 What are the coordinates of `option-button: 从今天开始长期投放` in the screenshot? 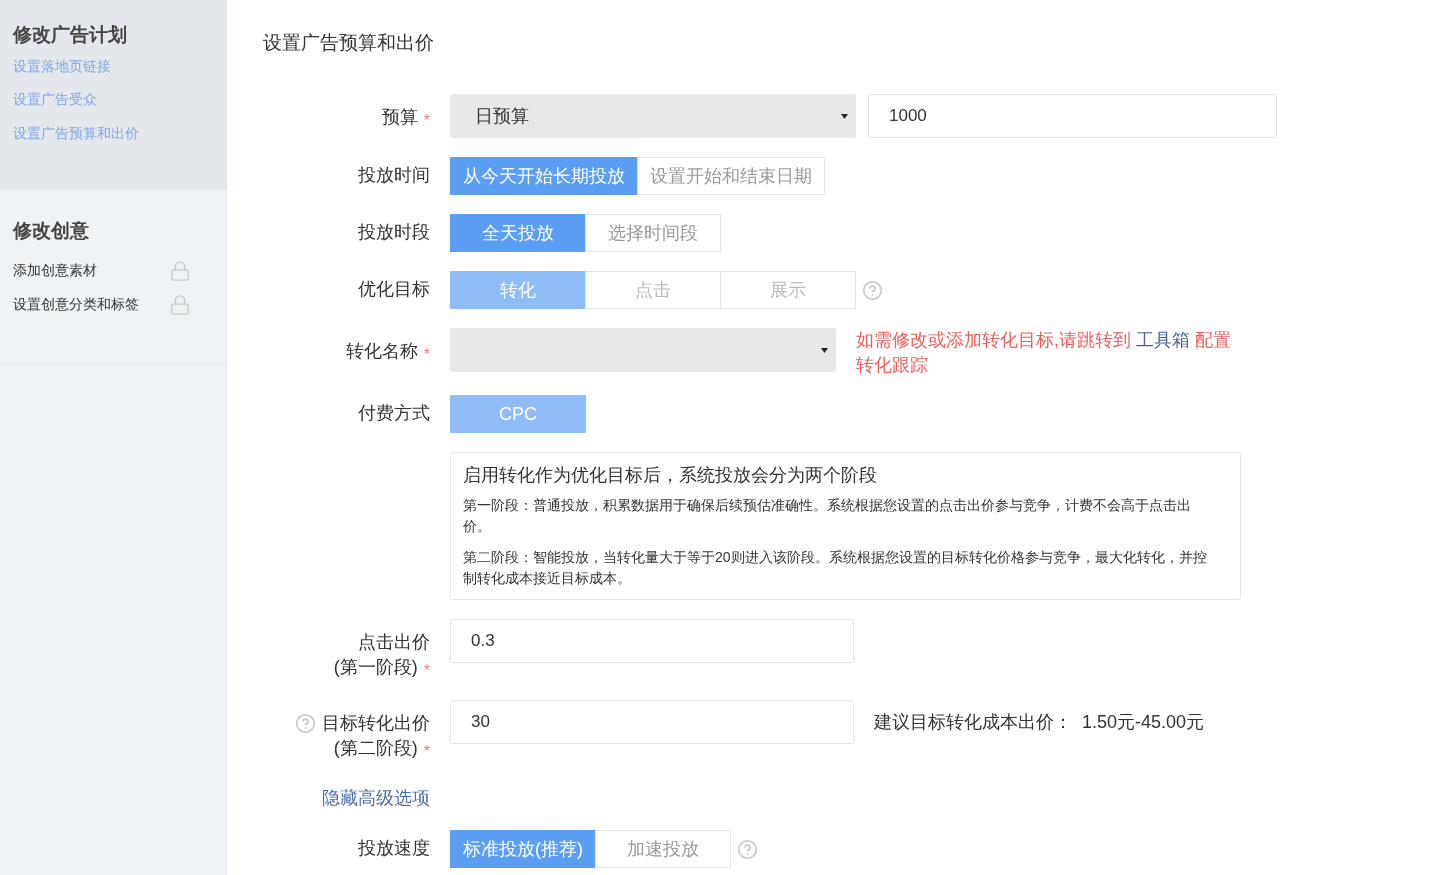 It's located at (544, 176).